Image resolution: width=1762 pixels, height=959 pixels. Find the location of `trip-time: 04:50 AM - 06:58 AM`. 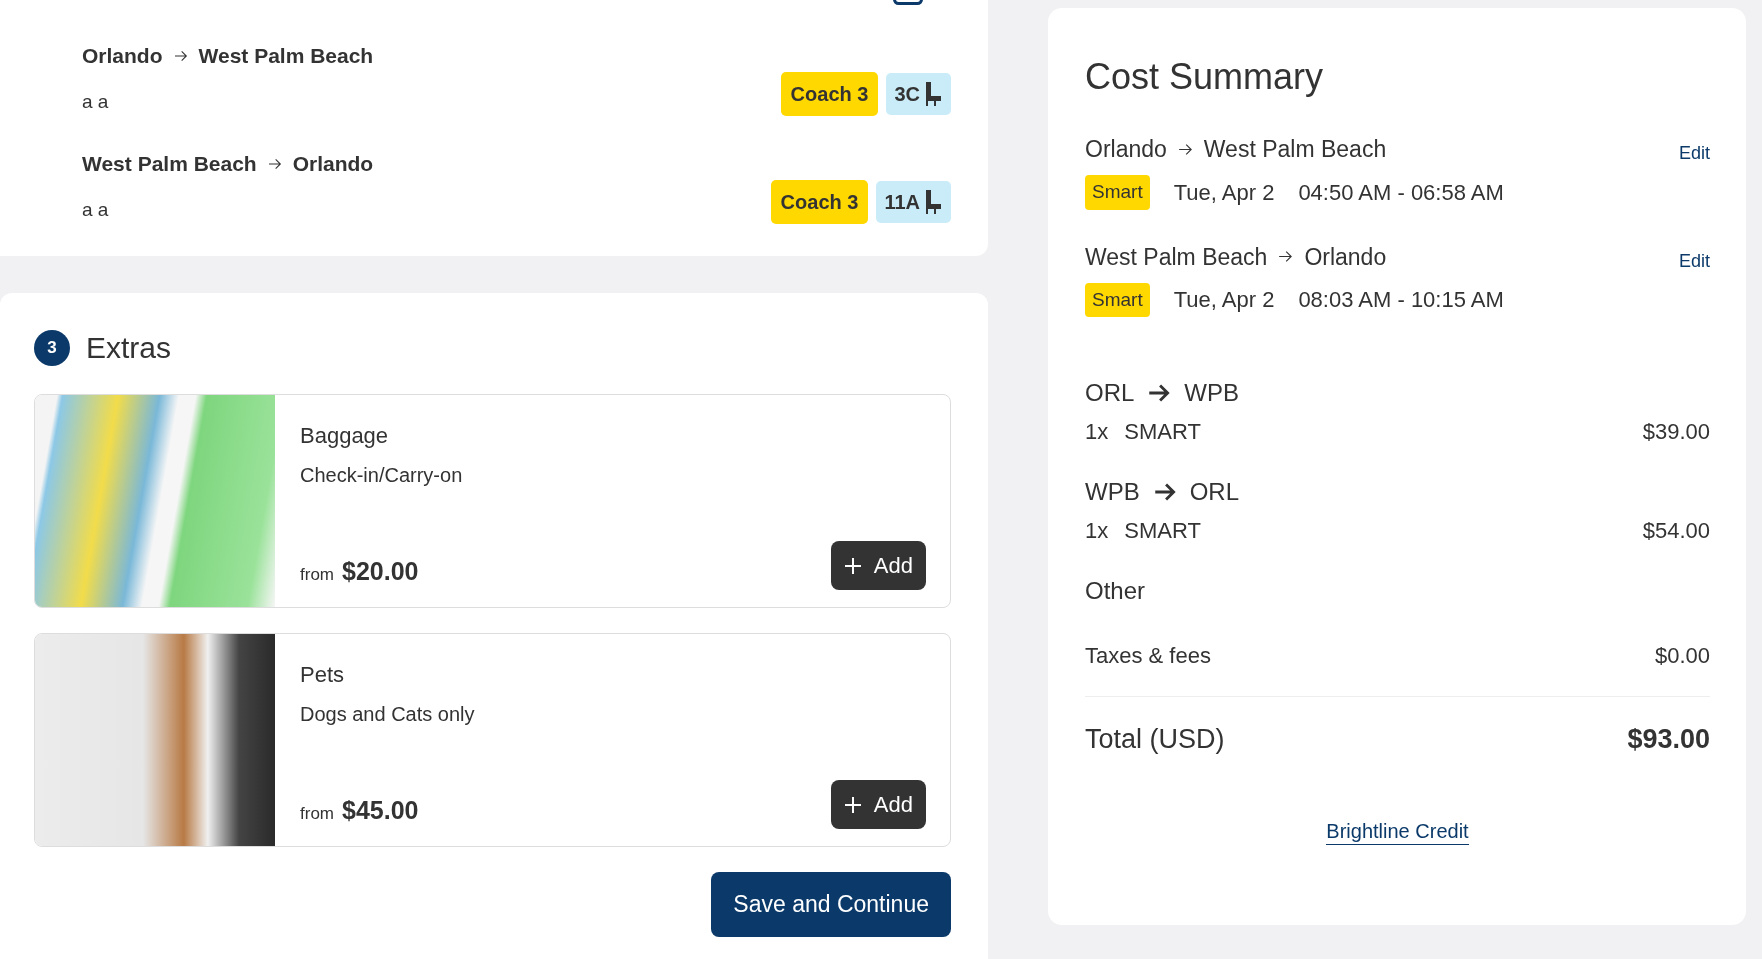

trip-time: 04:50 AM - 06:58 AM is located at coordinates (1401, 192).